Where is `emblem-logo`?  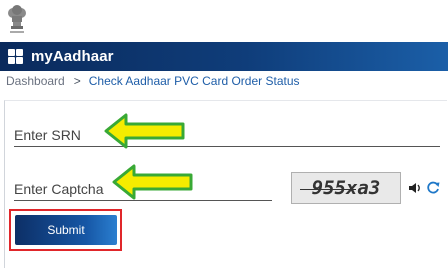
emblem-logo is located at coordinates (17, 18).